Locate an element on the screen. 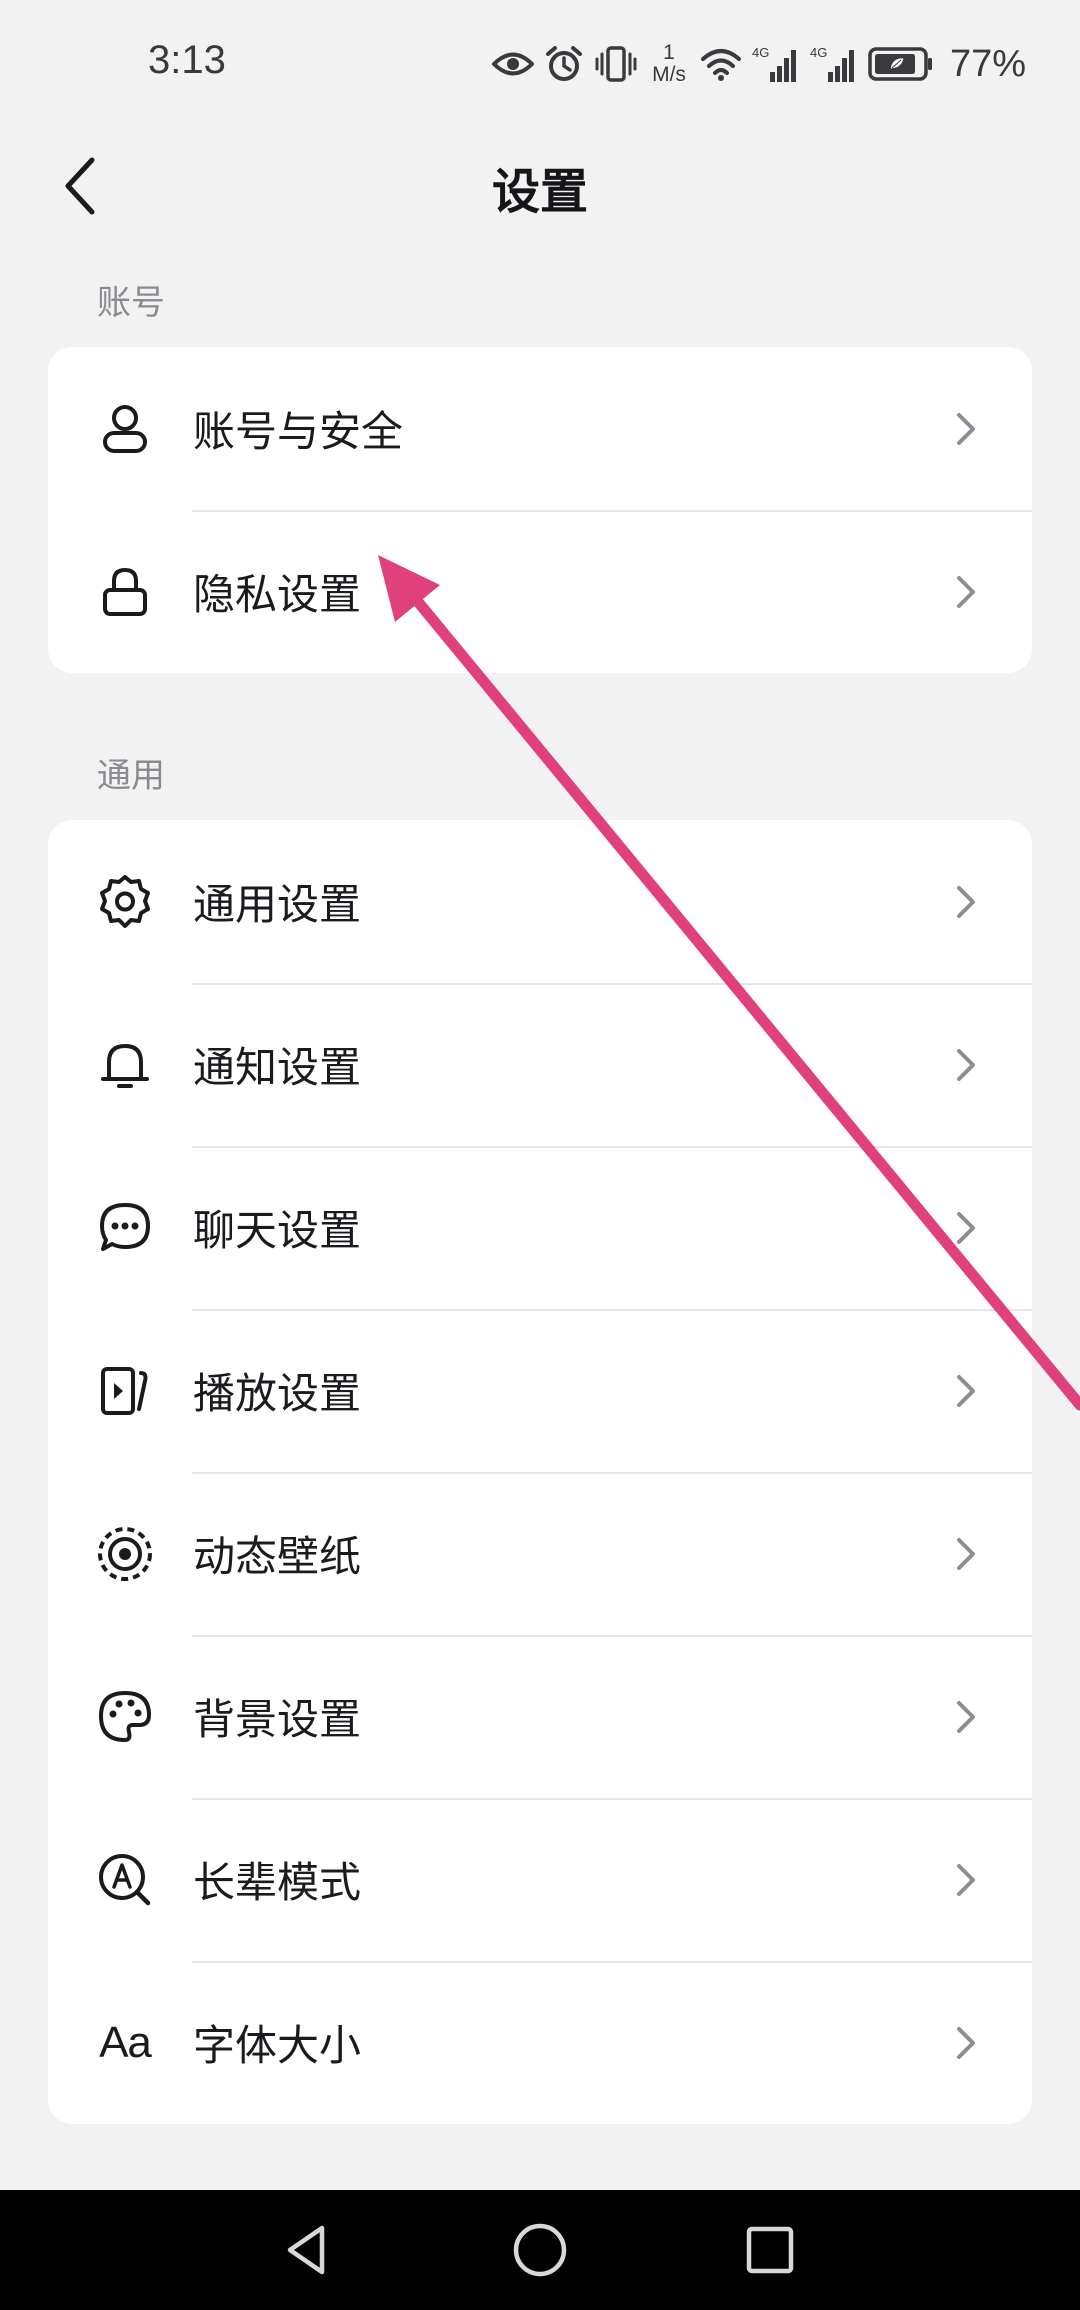  settings-item-general: 通用设置 is located at coordinates (540, 901).